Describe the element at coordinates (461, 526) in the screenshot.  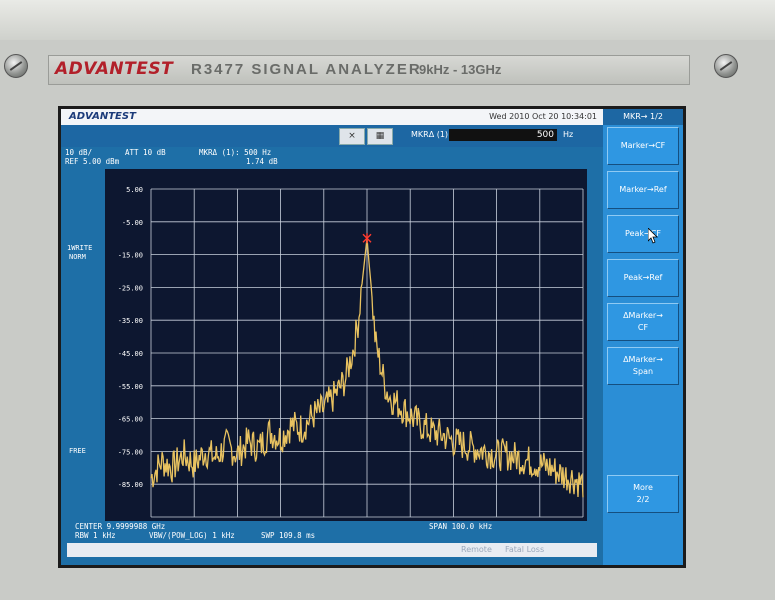
I see `span-readout: SPAN 100.0 kHz` at that location.